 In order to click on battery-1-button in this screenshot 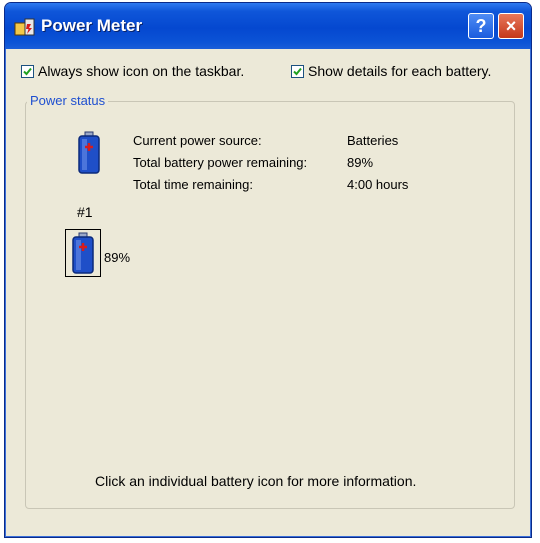, I will do `click(83, 253)`.